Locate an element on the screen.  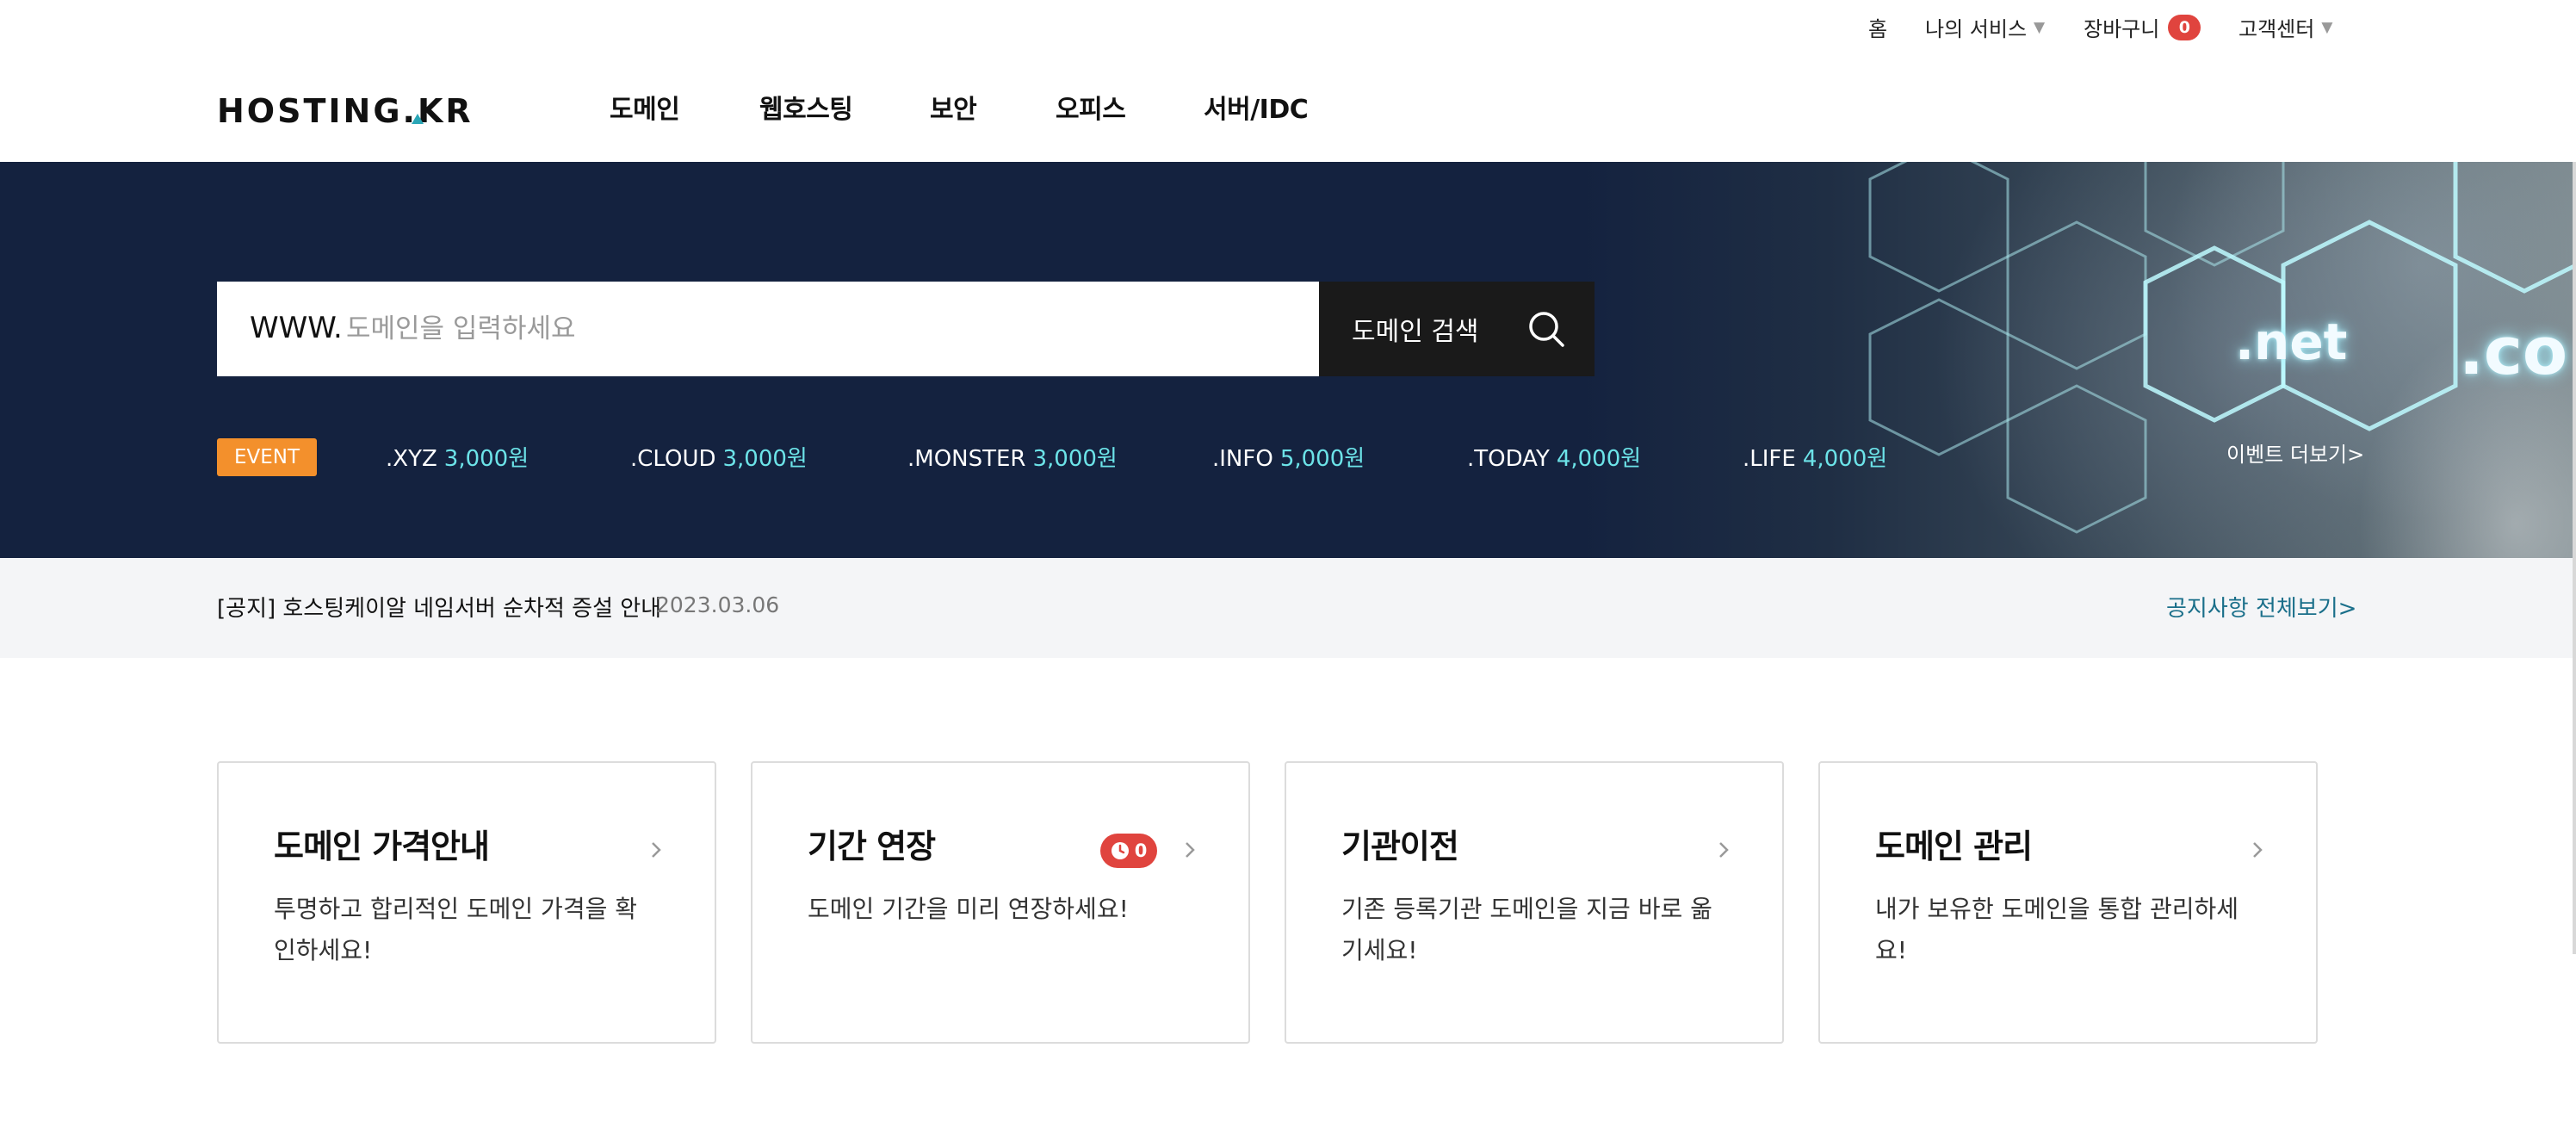
nav-domain: 도메인 is located at coordinates (645, 107).